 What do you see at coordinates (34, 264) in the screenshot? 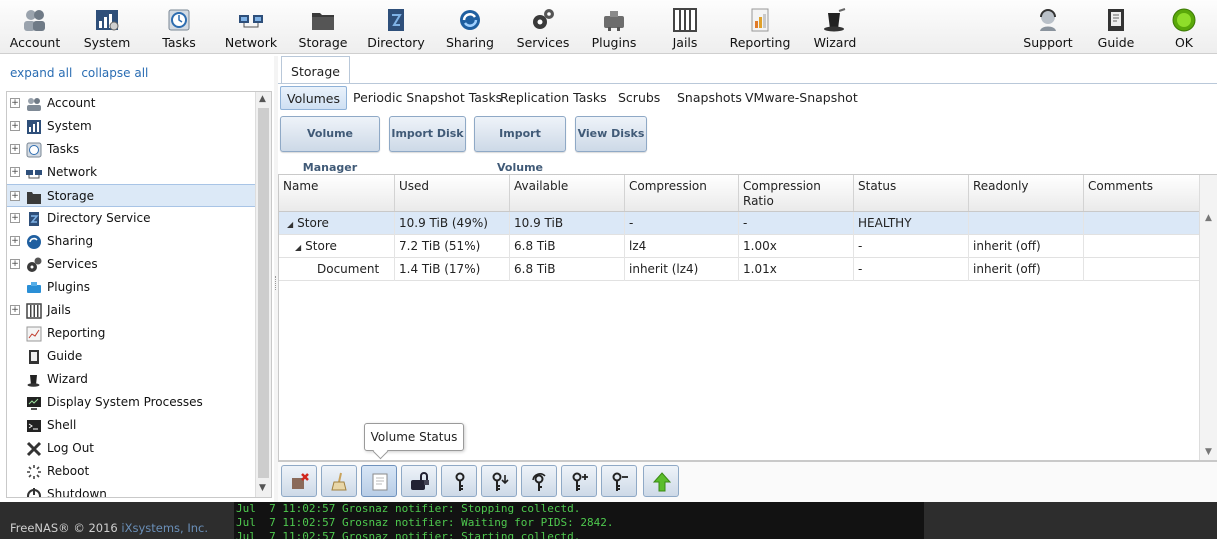
I see `services-icon` at bounding box center [34, 264].